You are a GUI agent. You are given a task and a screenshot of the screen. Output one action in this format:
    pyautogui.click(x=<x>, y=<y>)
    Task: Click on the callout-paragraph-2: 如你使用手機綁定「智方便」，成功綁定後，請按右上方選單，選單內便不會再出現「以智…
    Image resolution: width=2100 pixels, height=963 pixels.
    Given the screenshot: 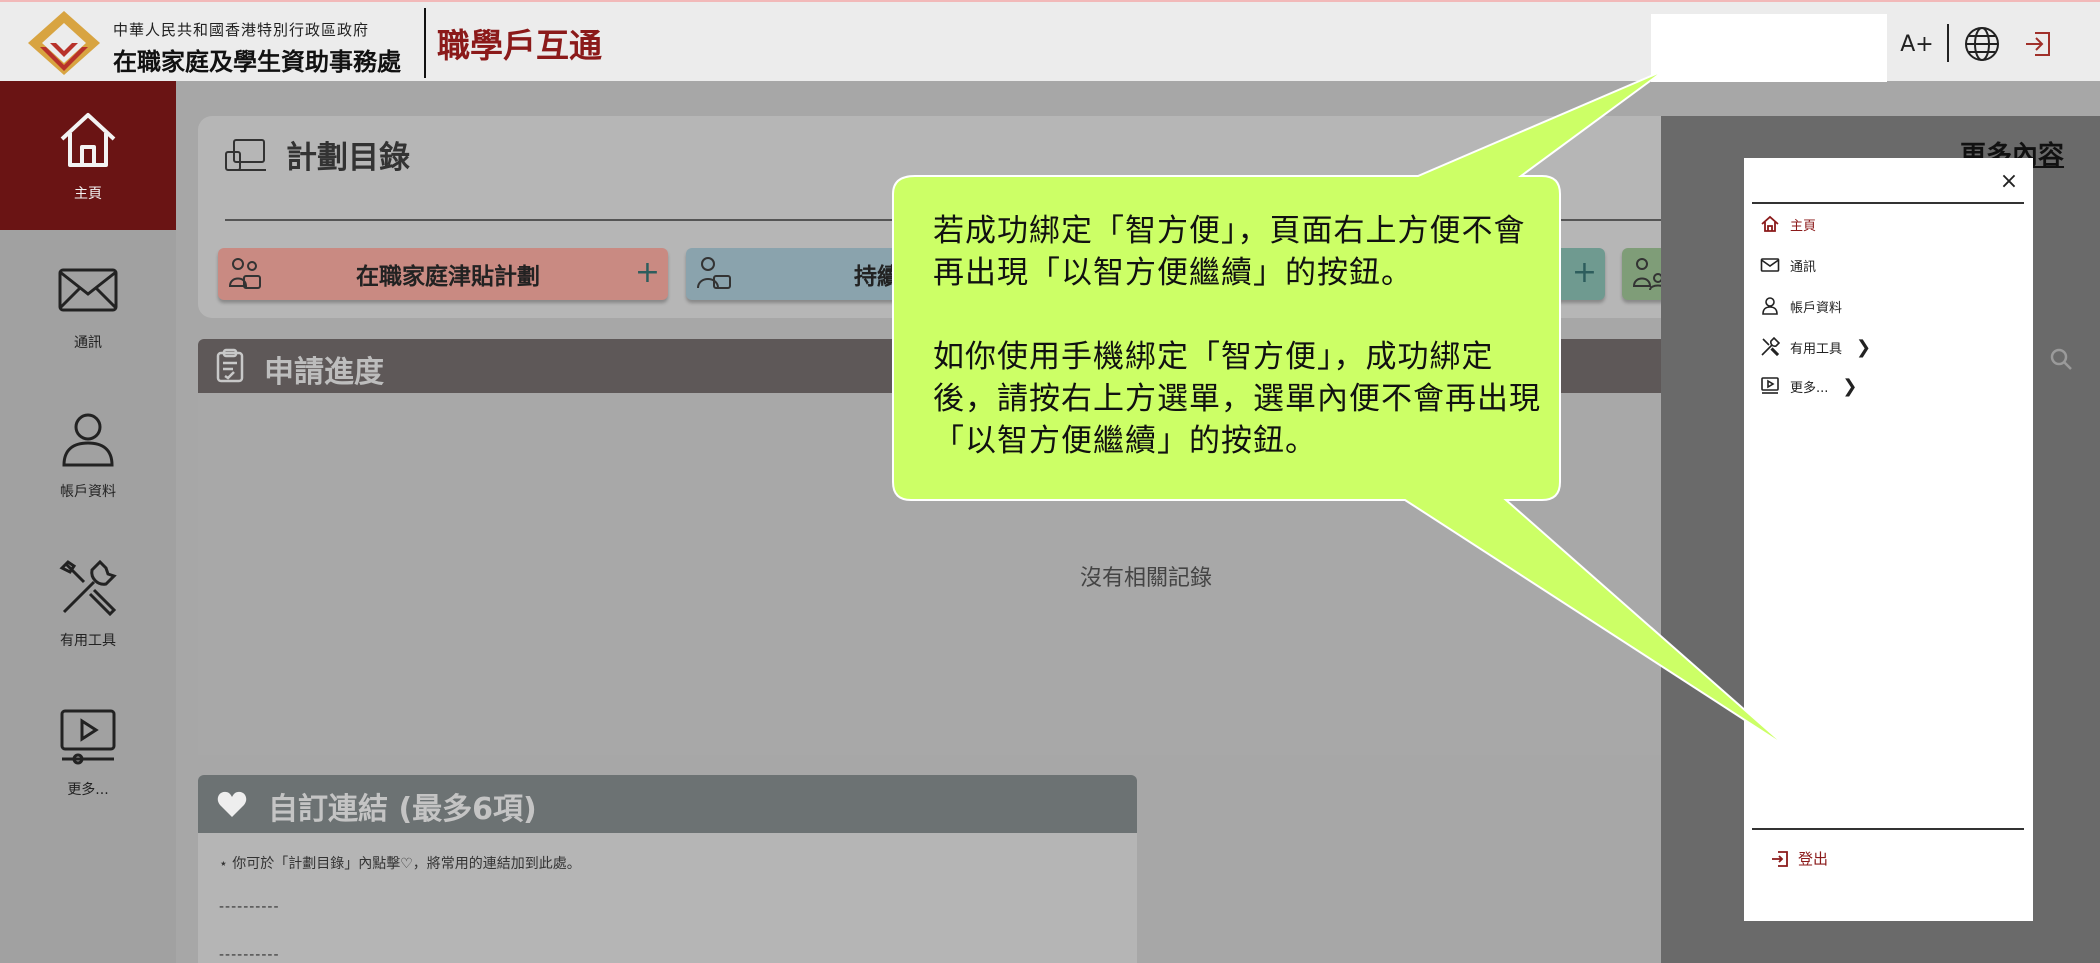 What is the action you would take?
    pyautogui.click(x=1237, y=399)
    